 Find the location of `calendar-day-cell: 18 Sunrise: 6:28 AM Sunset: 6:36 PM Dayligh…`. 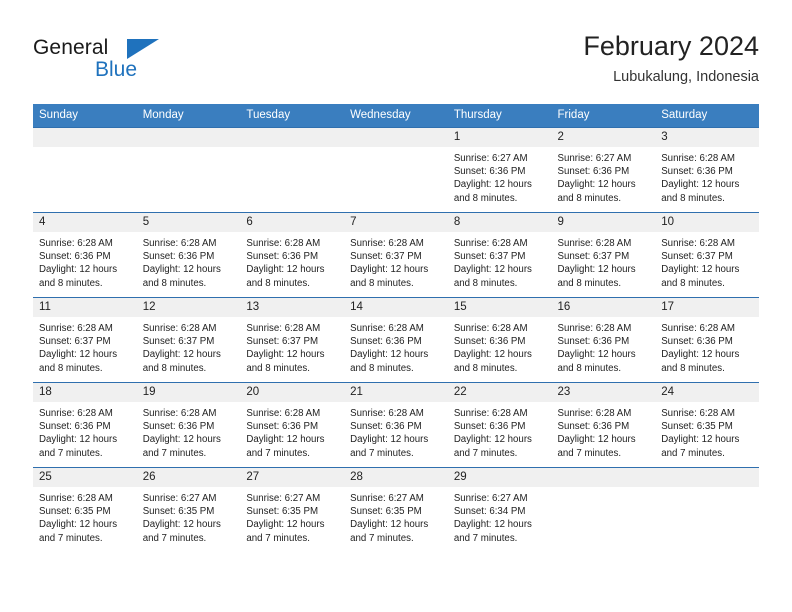

calendar-day-cell: 18 Sunrise: 6:28 AM Sunset: 6:36 PM Dayligh… is located at coordinates (85, 425).